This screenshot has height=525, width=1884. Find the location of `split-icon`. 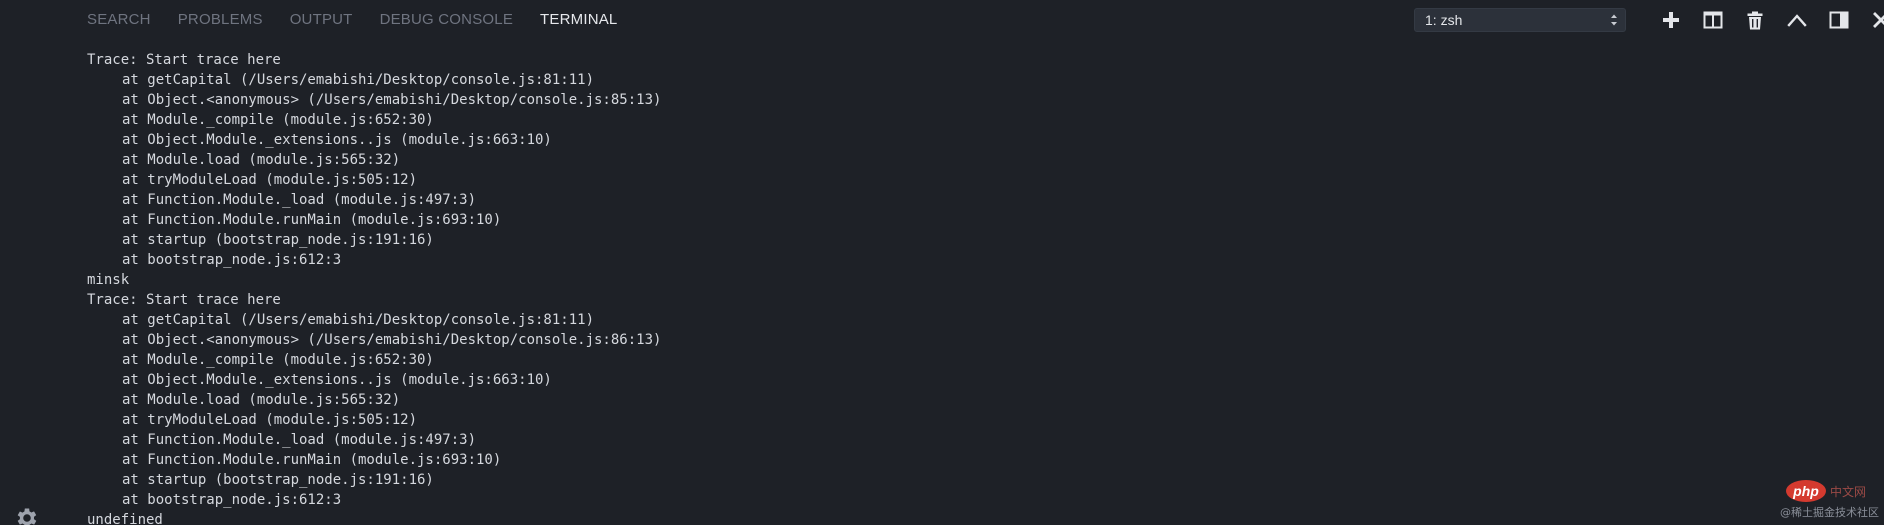

split-icon is located at coordinates (1713, 20).